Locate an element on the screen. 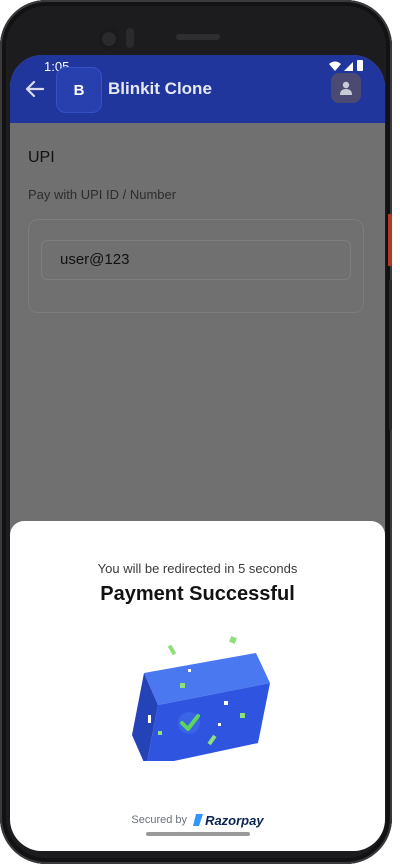 The height and width of the screenshot is (868, 400). power-button is located at coordinates (390, 240).